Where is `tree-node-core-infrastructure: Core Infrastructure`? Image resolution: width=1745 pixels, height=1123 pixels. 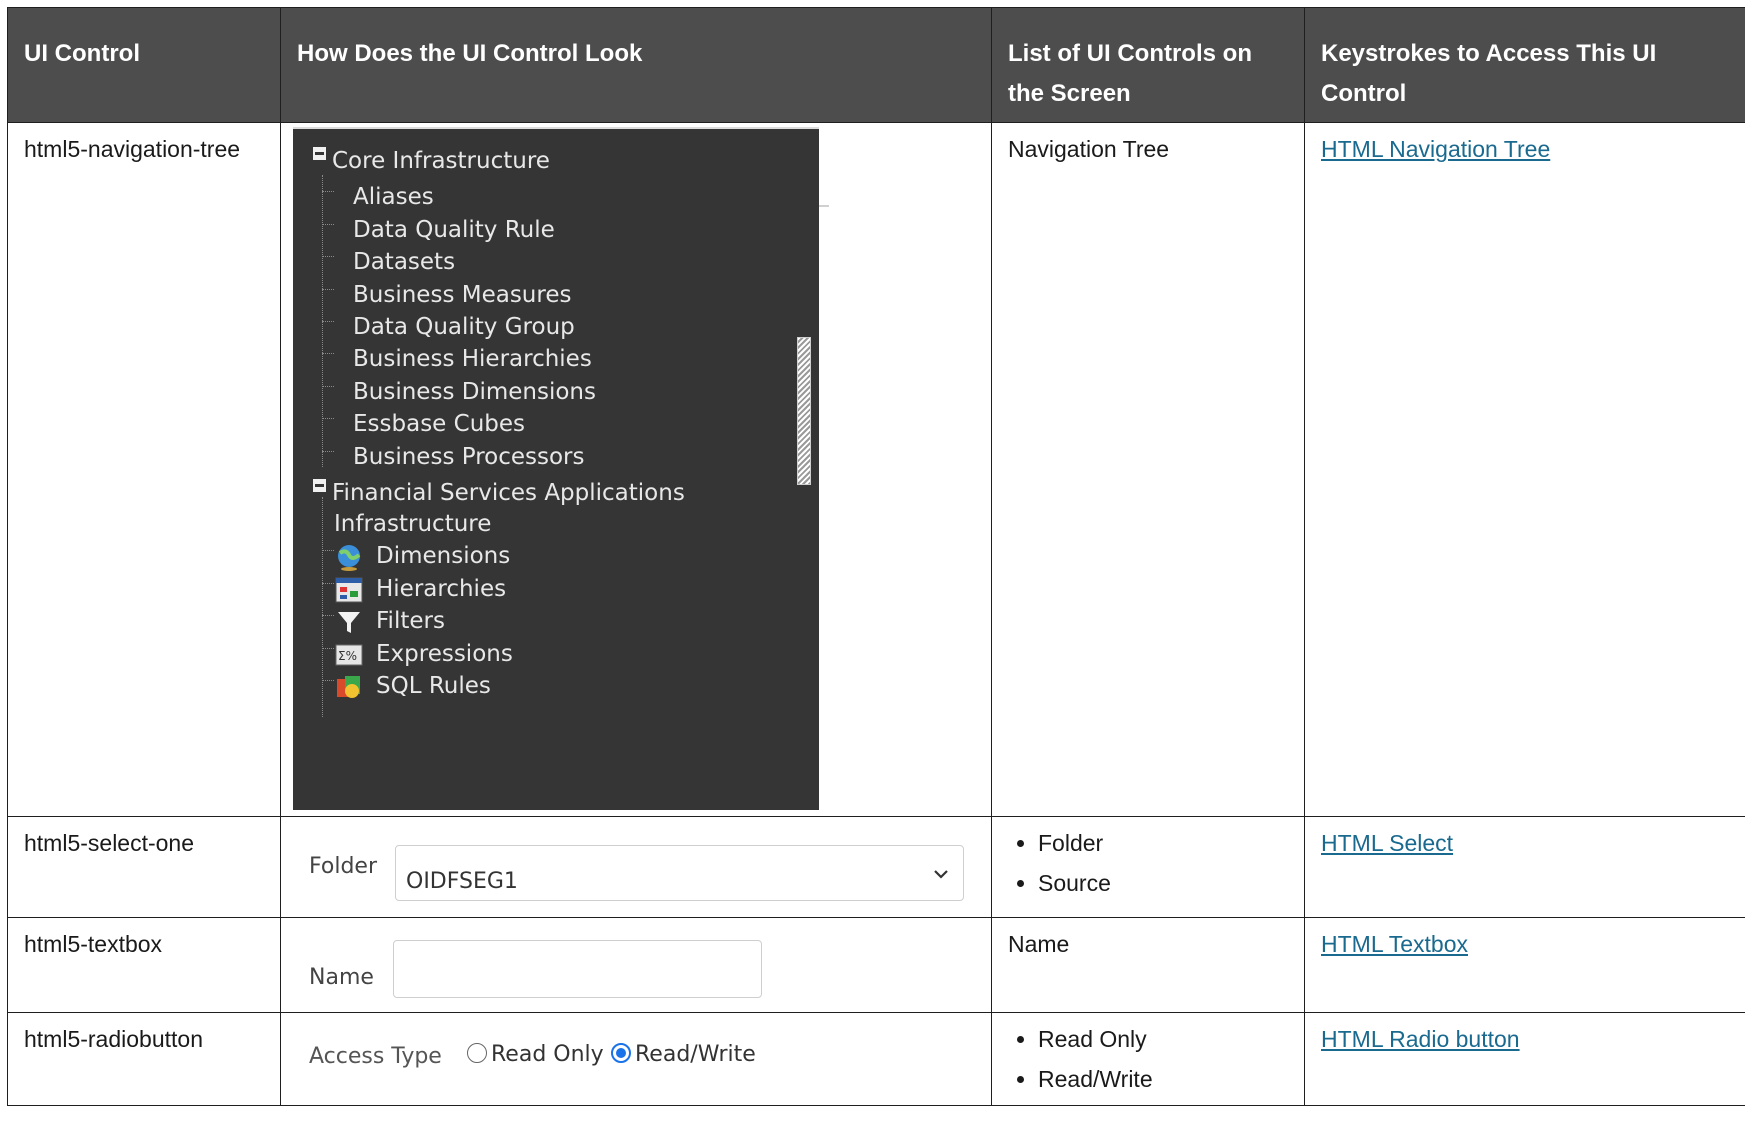 tree-node-core-infrastructure: Core Infrastructure is located at coordinates (431, 161).